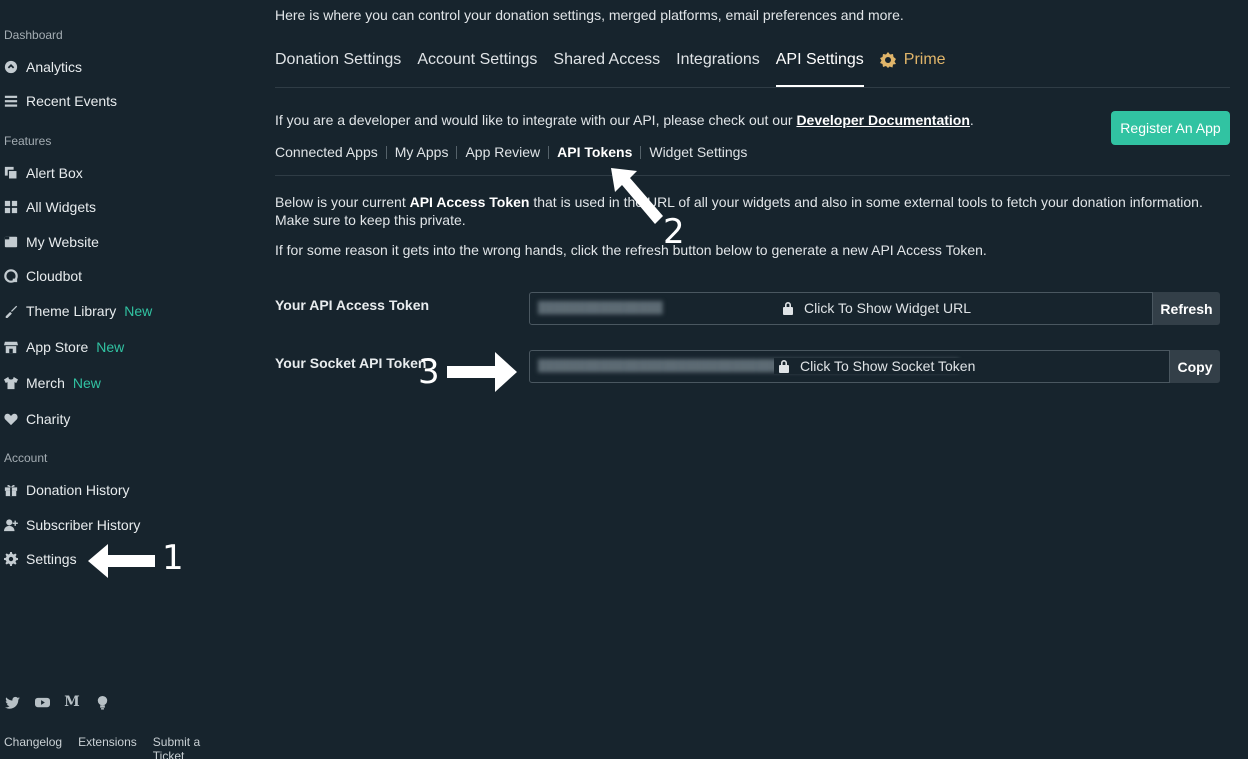  Describe the element at coordinates (54, 276) in the screenshot. I see `sidebar-item-label: Cloudbot` at that location.